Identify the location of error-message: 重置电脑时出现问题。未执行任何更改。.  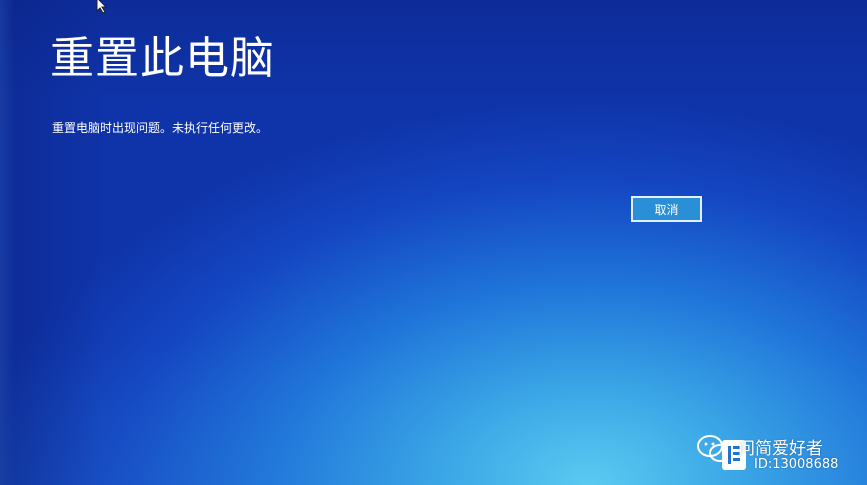
(160, 128).